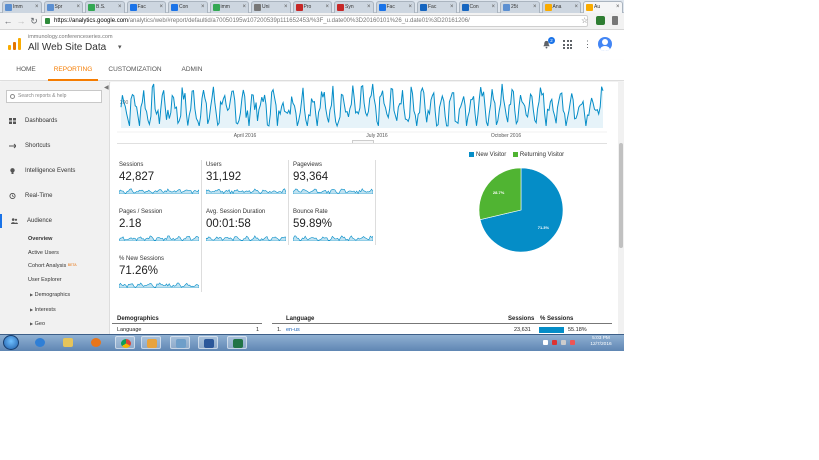 This screenshot has width=819, height=460. What do you see at coordinates (45, 280) in the screenshot?
I see `sidebar-sub-user-explorer: User Explorer` at bounding box center [45, 280].